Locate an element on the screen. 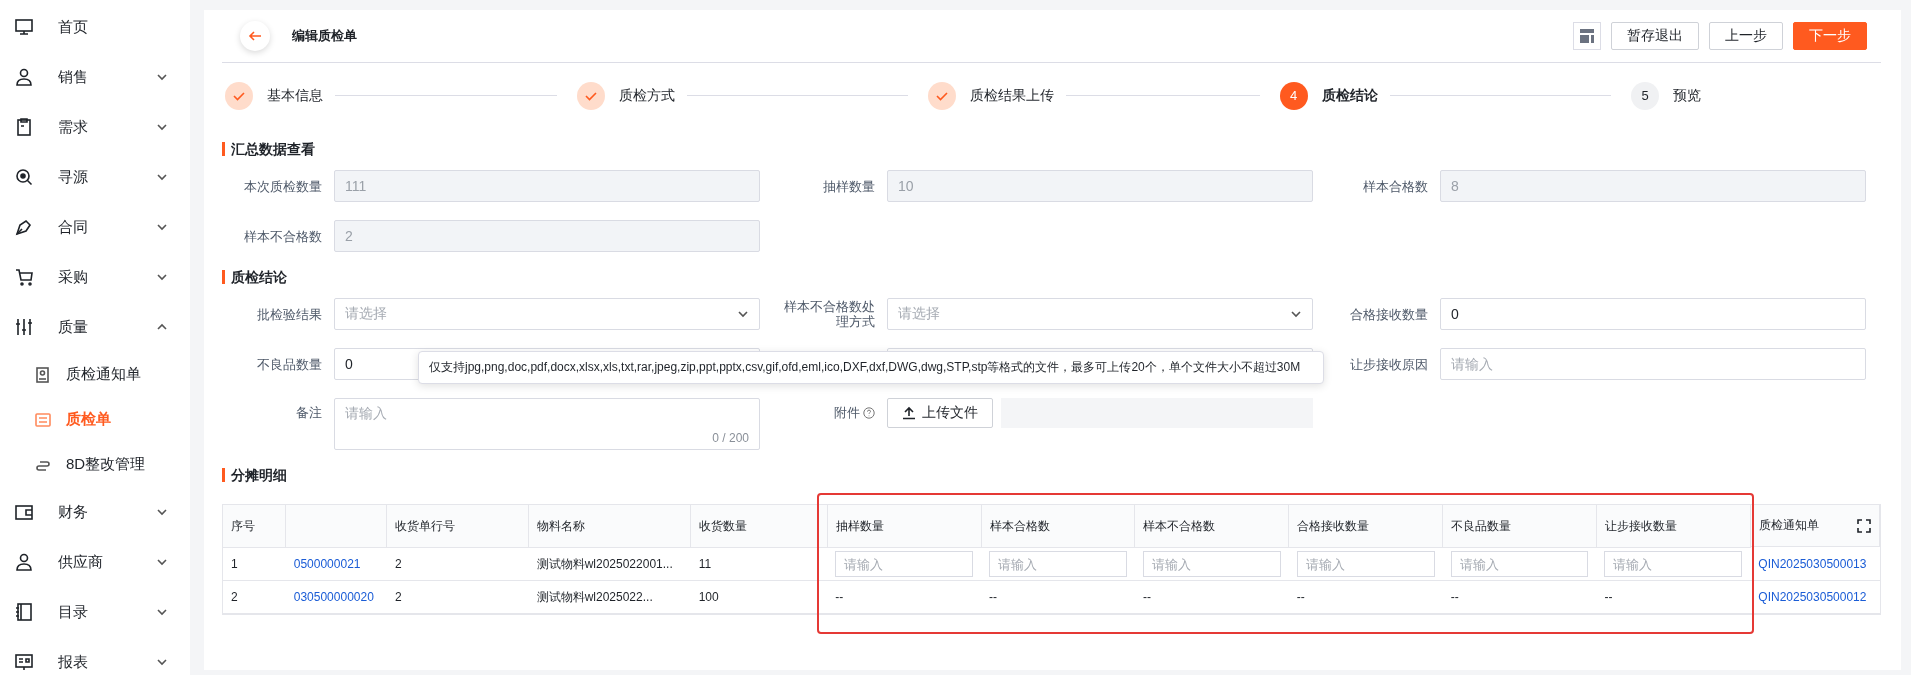 The image size is (1911, 675). layout-icon is located at coordinates (1587, 36).